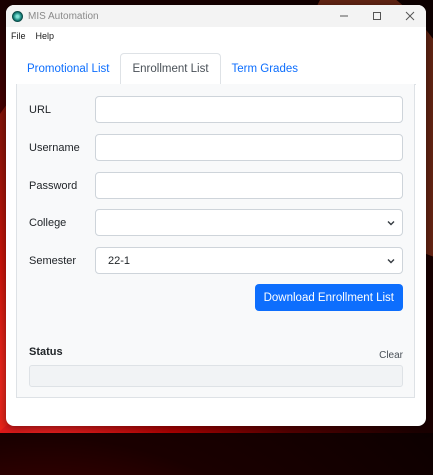 This screenshot has height=475, width=433. I want to click on tab-promotional-list: Promotional List, so click(68, 68).